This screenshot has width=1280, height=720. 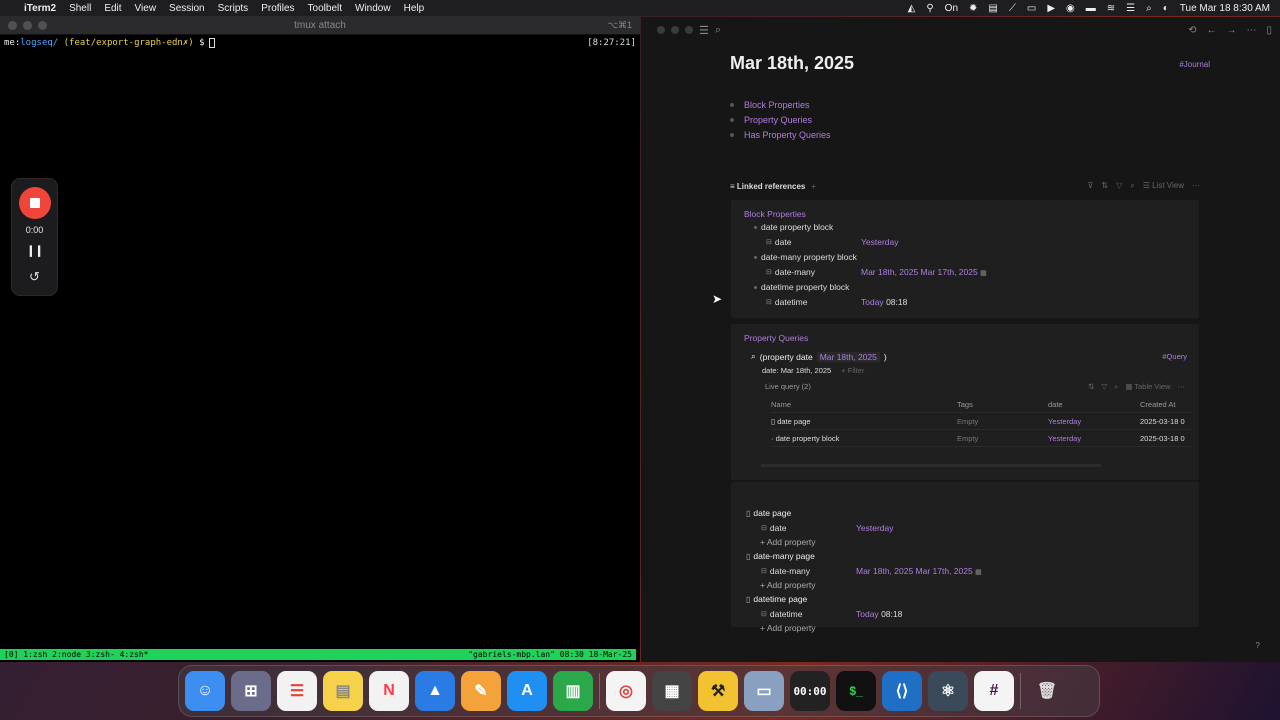 I want to click on finder-icon: ☺, so click(x=205, y=691).